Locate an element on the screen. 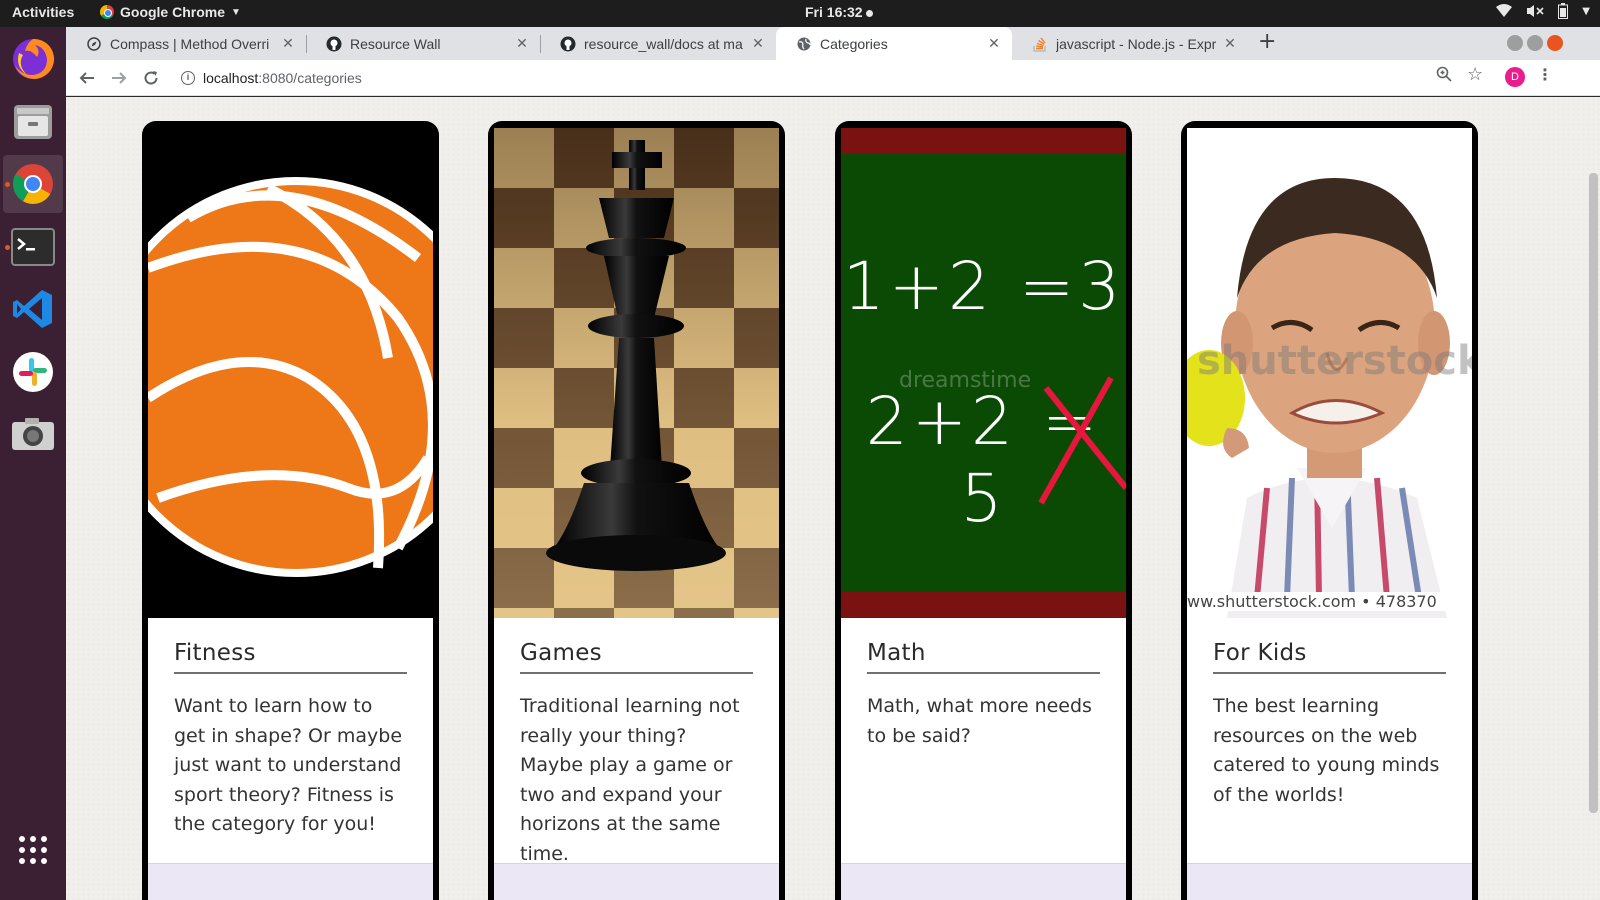 This screenshot has width=1600, height=900. chess-king-image is located at coordinates (636, 373).